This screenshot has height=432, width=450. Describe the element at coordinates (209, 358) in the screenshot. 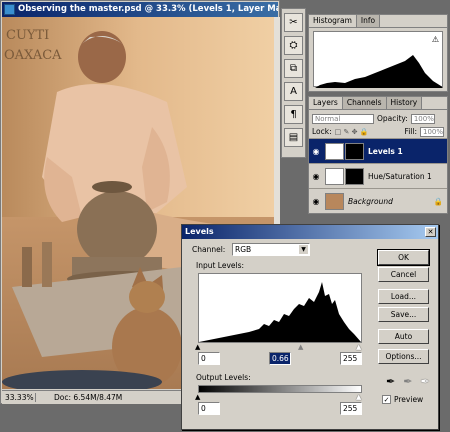

I see `input-black-field: 0` at that location.